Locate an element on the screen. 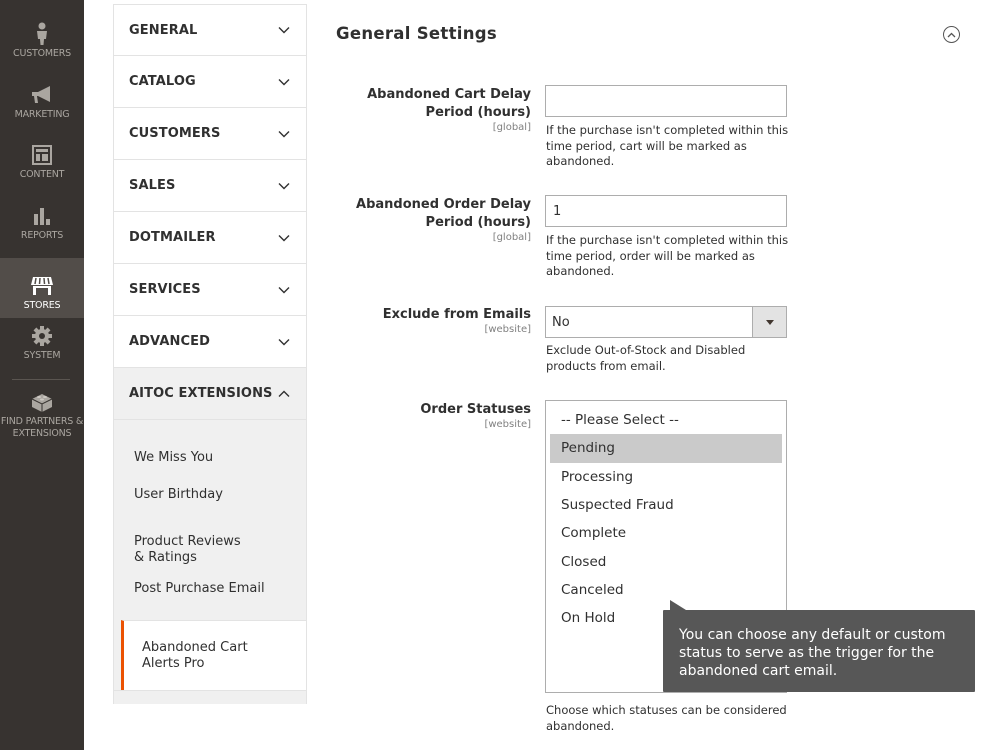  gear-icon is located at coordinates (42, 336).